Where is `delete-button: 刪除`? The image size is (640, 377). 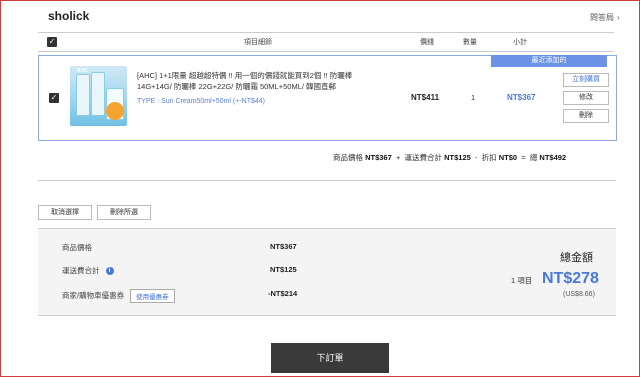
delete-button: 刪除 is located at coordinates (586, 116).